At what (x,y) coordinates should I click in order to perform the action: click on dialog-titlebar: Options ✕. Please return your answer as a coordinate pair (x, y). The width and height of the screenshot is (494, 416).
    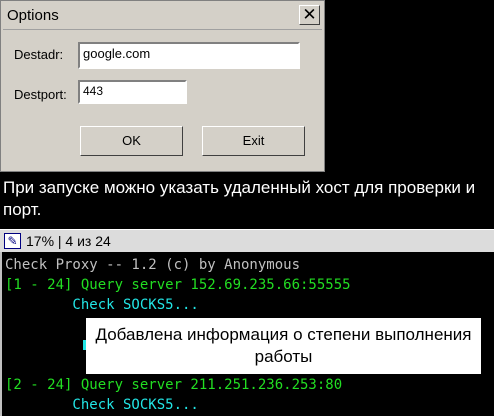
    Looking at the image, I should click on (162, 16).